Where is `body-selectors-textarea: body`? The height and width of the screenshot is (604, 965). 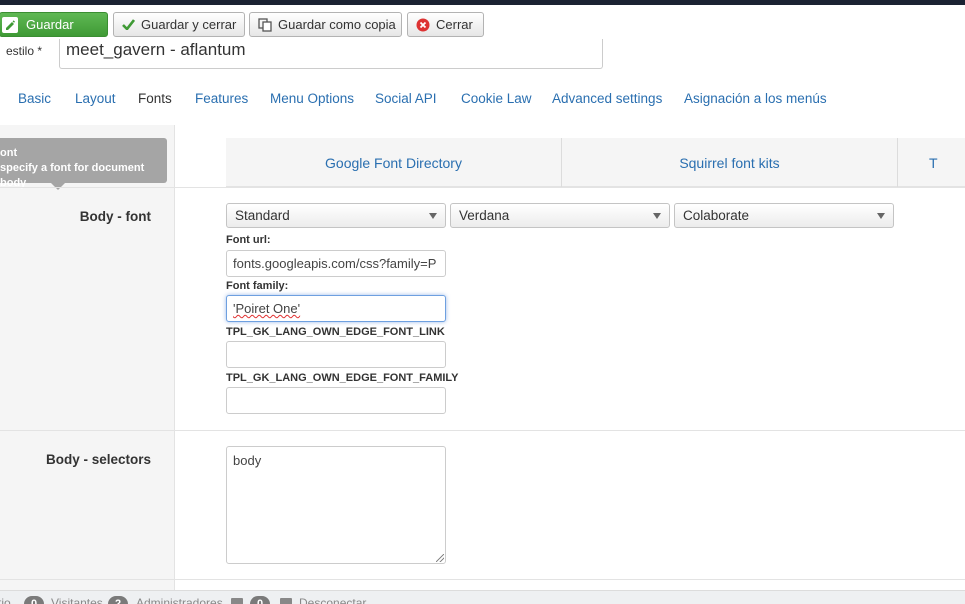
body-selectors-textarea: body is located at coordinates (336, 505).